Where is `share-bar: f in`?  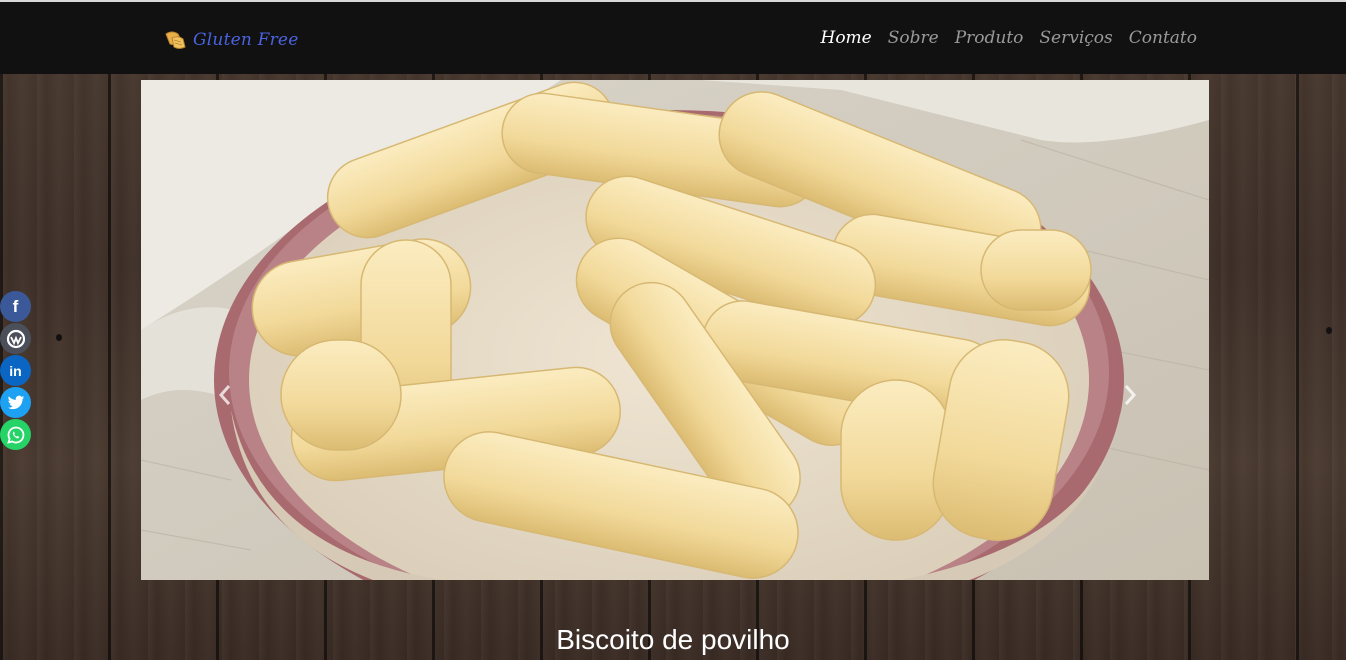
share-bar: f in is located at coordinates (16, 371).